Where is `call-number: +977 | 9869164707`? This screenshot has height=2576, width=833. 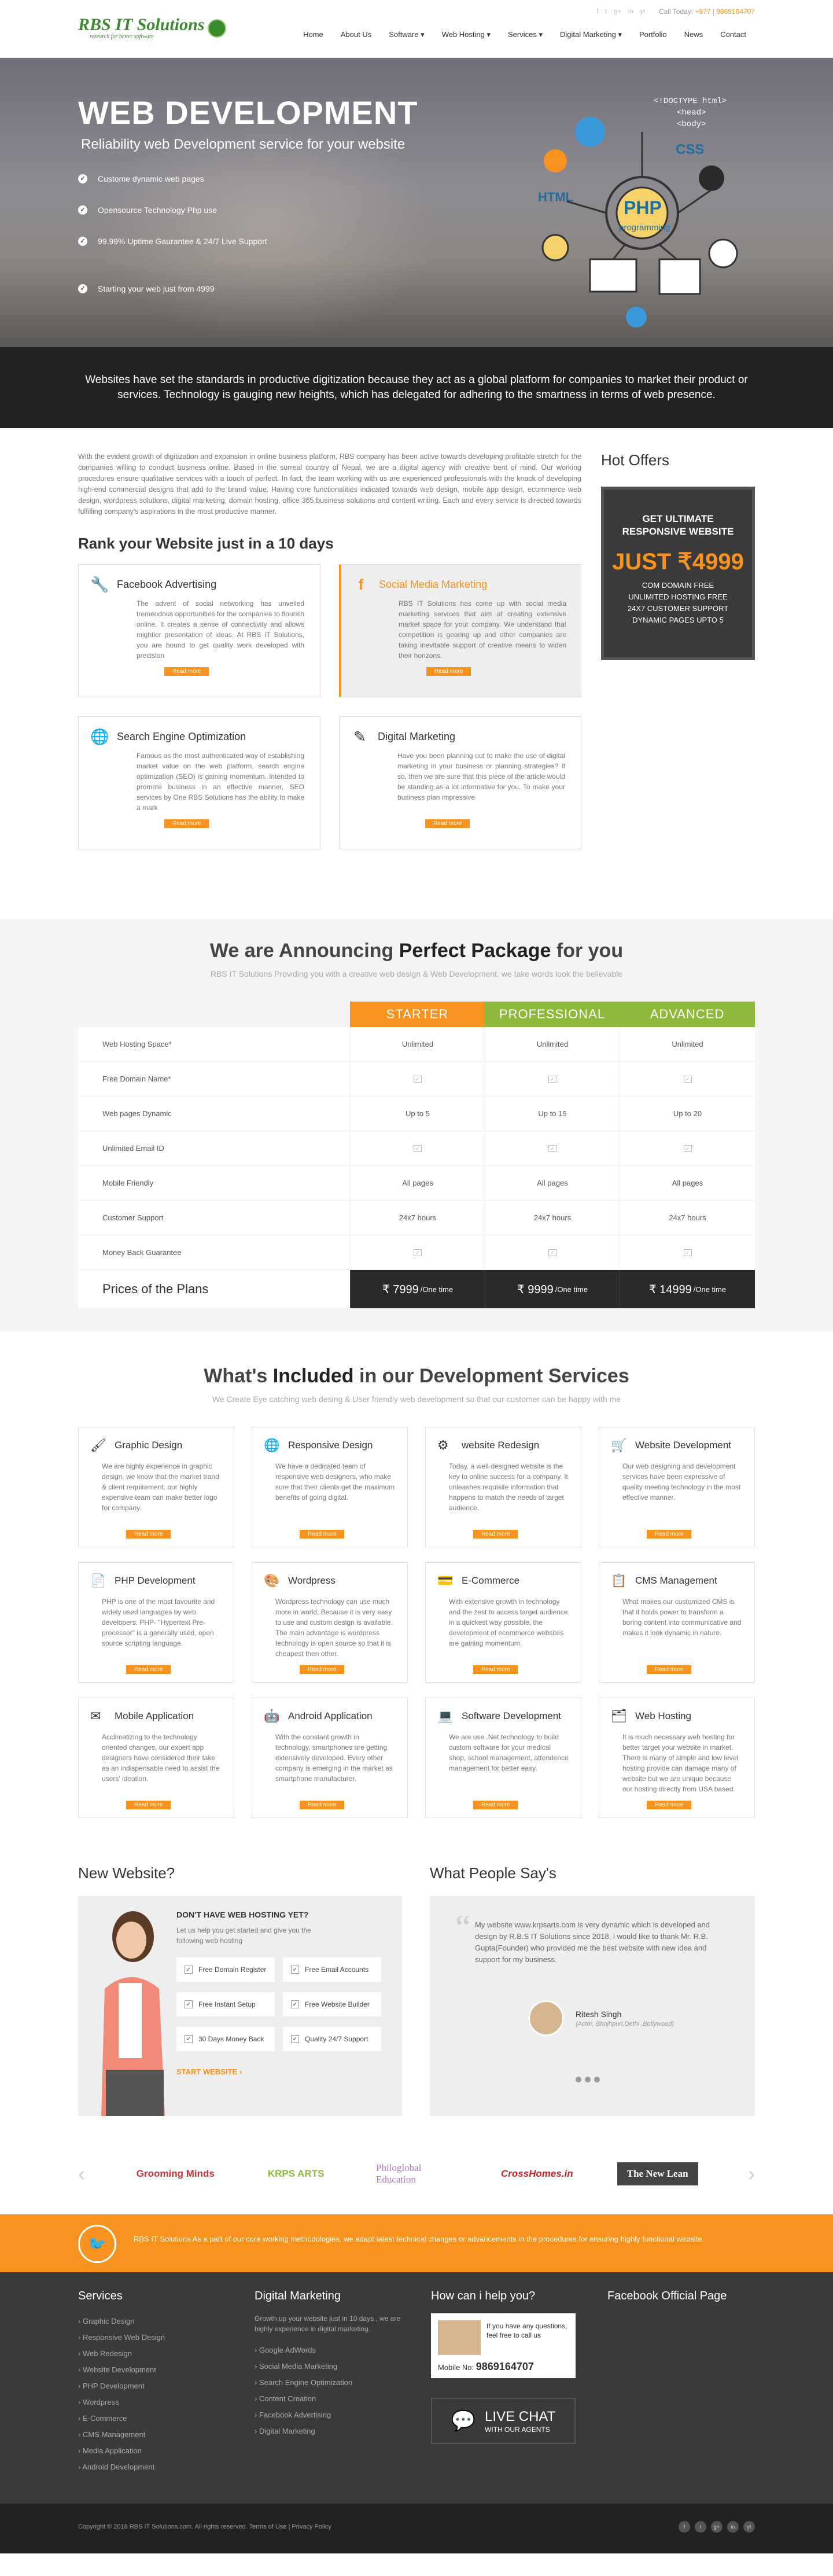
call-number: +977 | 9869164707 is located at coordinates (725, 12).